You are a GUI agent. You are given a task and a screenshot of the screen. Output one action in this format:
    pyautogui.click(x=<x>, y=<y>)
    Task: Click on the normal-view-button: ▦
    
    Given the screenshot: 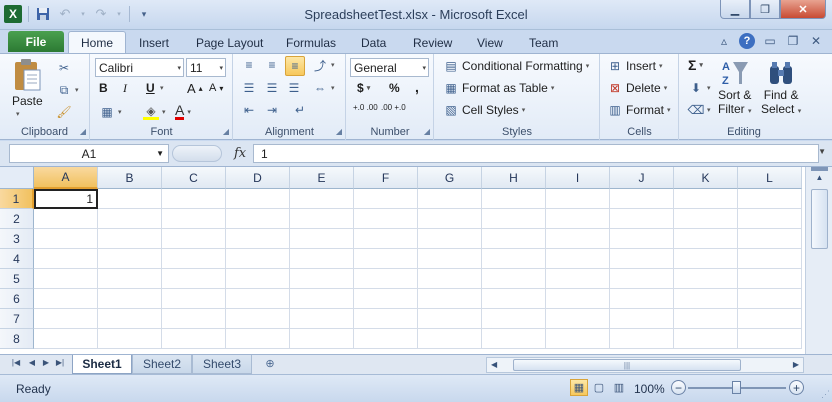 What is the action you would take?
    pyautogui.click(x=579, y=387)
    